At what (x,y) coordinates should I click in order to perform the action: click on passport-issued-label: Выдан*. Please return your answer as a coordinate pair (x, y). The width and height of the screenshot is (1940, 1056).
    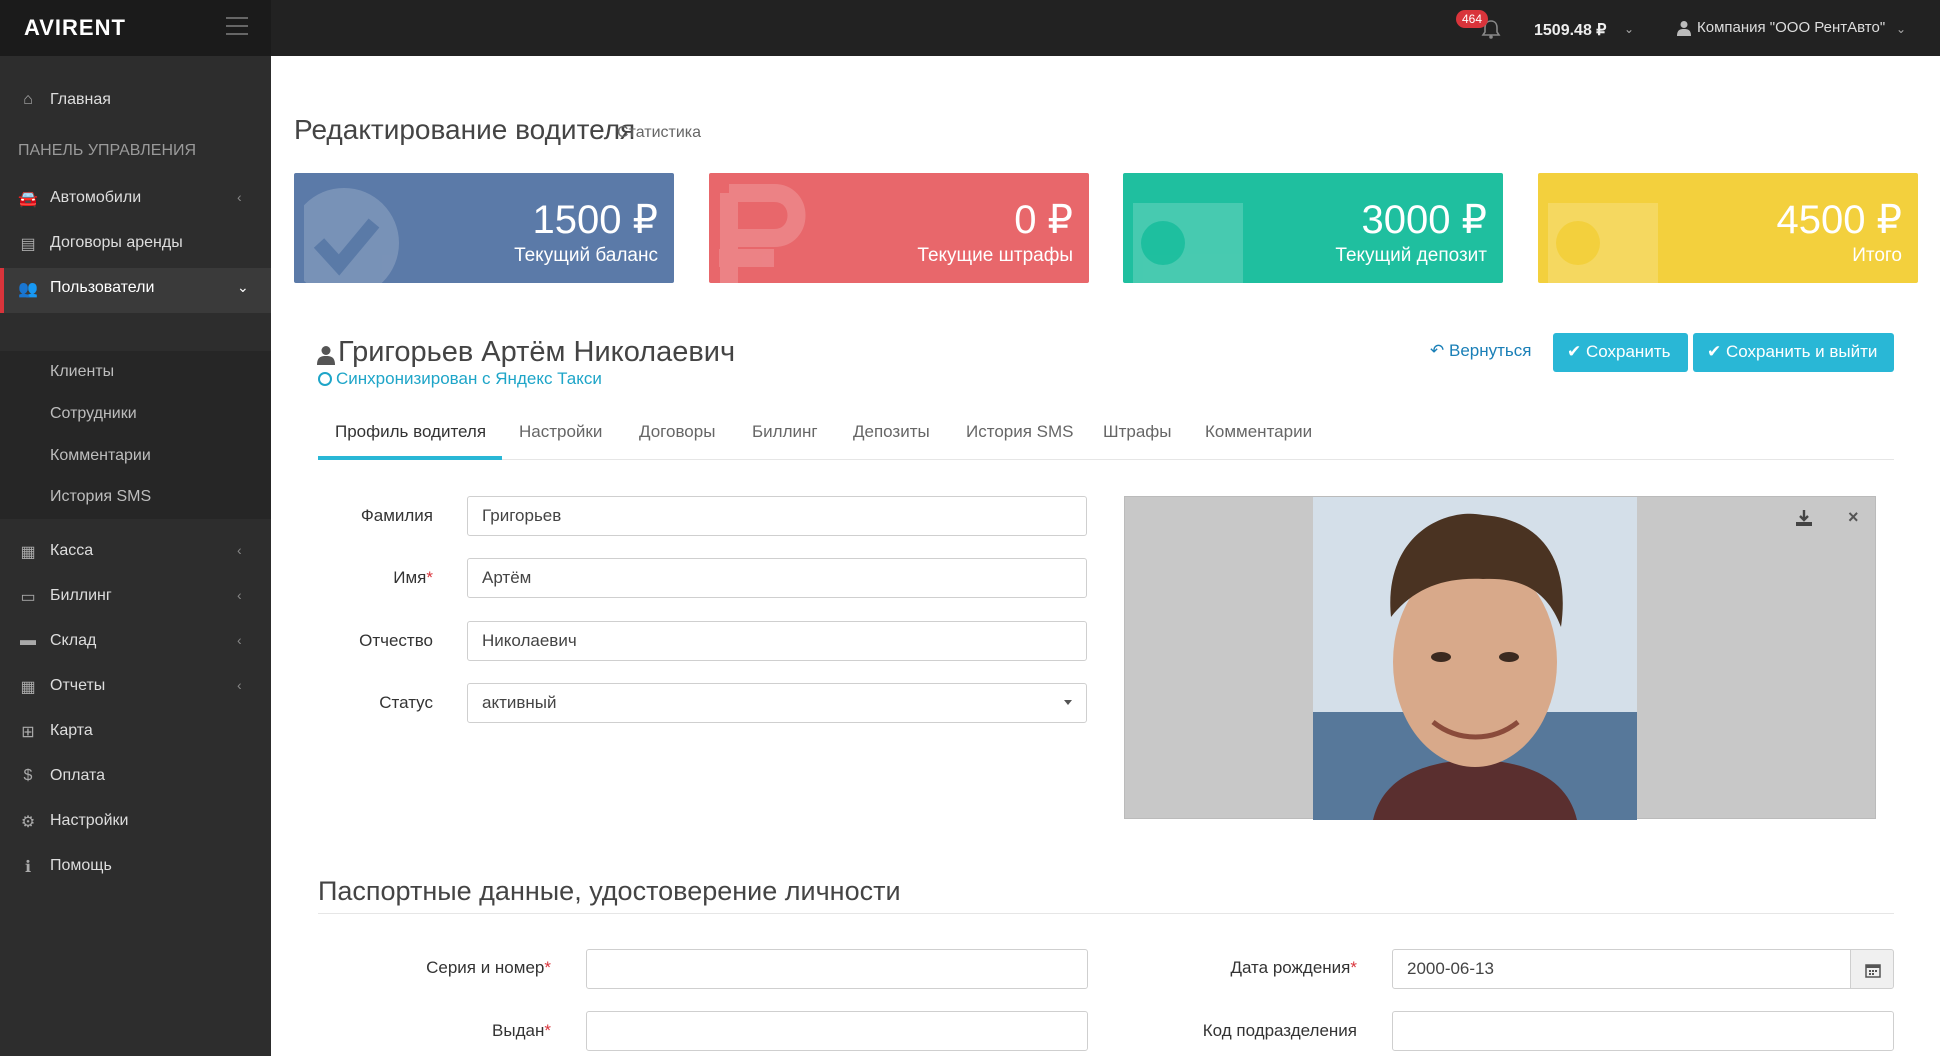
    Looking at the image, I should click on (465, 1031).